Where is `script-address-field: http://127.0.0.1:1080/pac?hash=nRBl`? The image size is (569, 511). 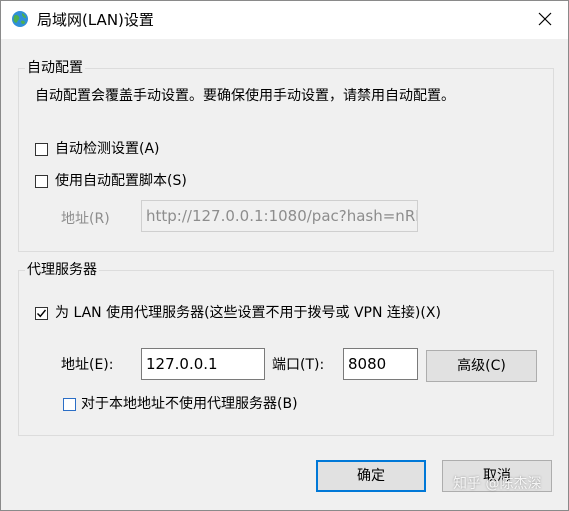 script-address-field: http://127.0.0.1:1080/pac?hash=nRBl is located at coordinates (279, 216).